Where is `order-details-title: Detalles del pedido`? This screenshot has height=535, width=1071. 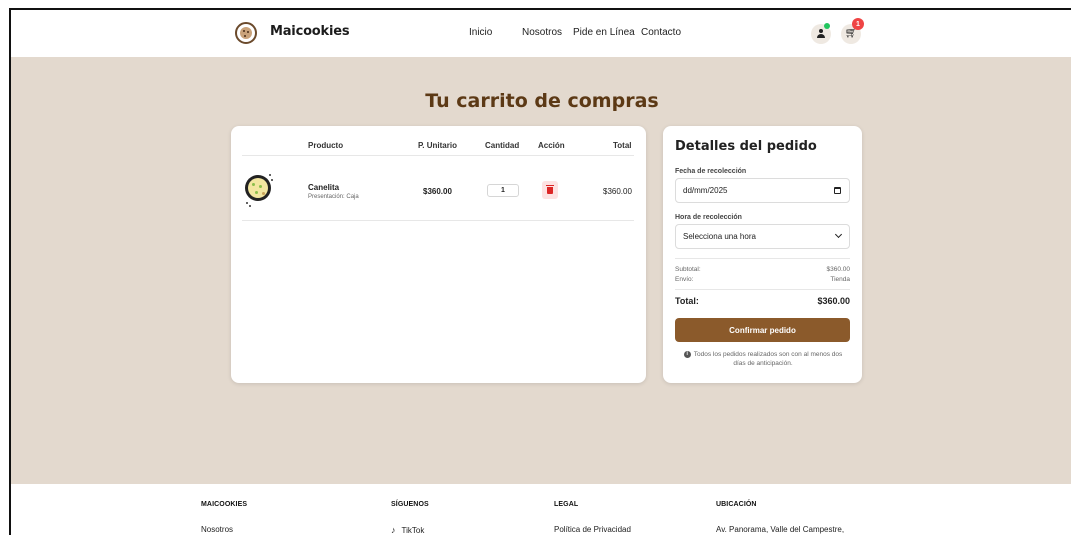
order-details-title: Detalles del pedido is located at coordinates (746, 146).